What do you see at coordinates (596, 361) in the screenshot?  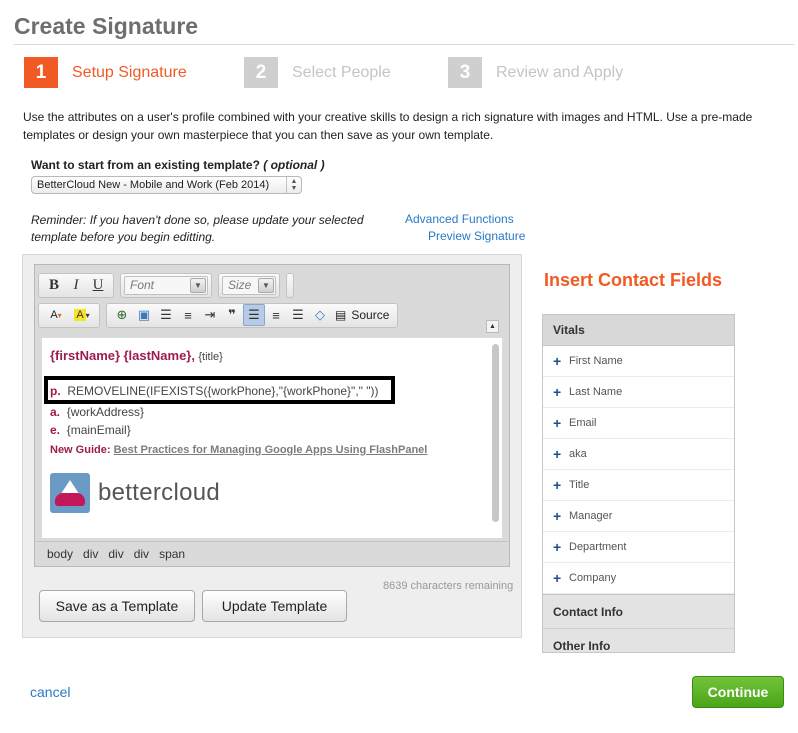 I see `field-label: First Name` at bounding box center [596, 361].